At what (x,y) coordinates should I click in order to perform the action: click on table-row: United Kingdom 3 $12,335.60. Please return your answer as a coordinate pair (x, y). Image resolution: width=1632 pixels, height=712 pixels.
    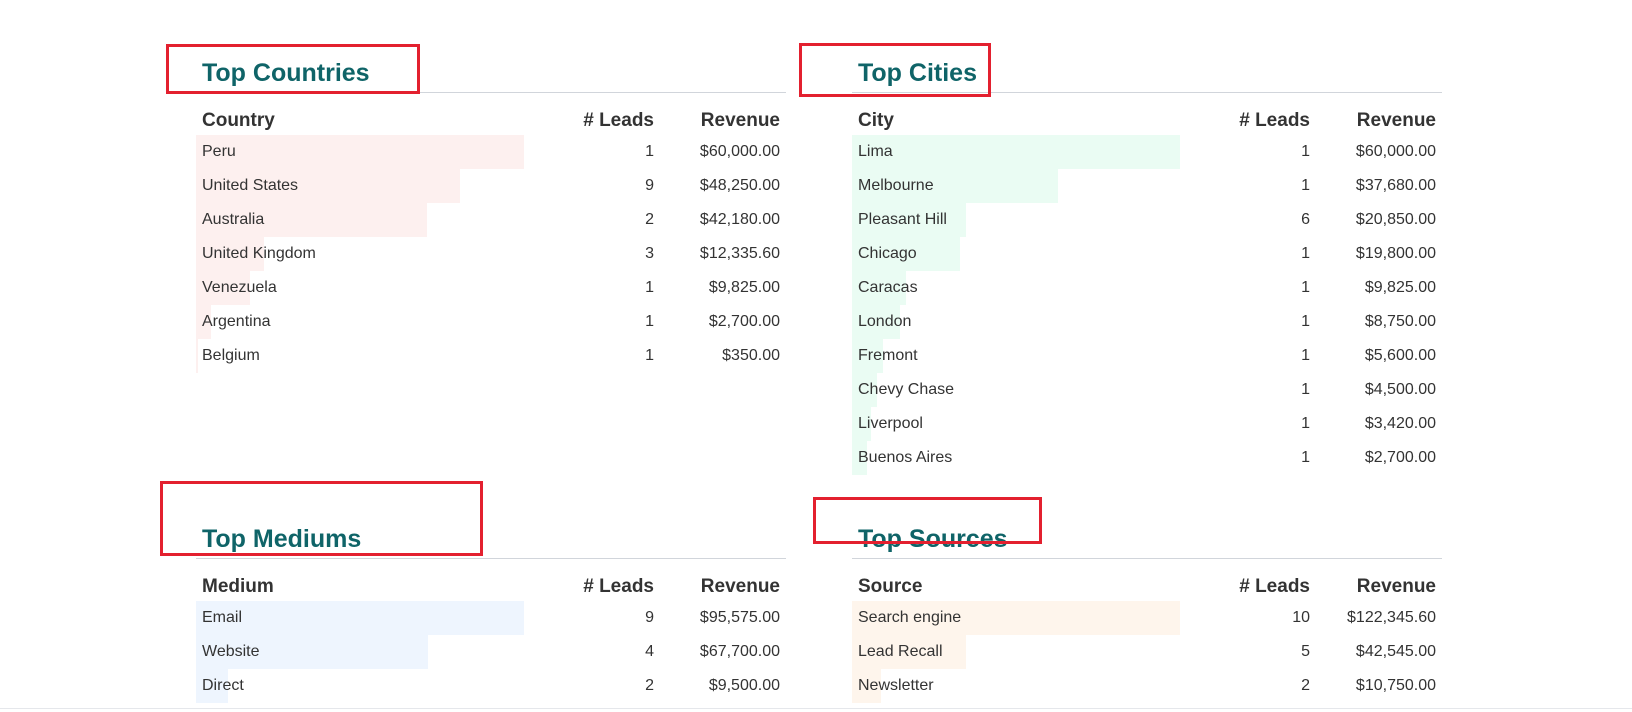
    Looking at the image, I should click on (491, 254).